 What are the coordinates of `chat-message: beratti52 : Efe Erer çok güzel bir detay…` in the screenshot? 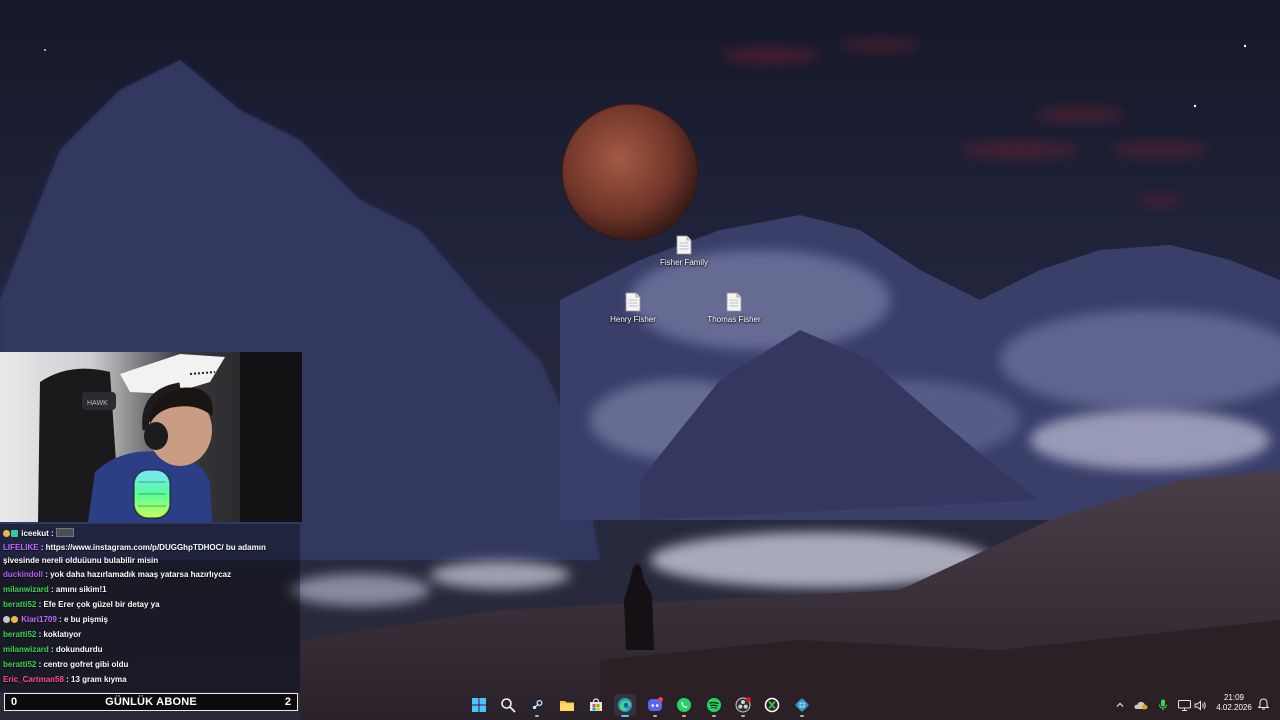 It's located at (150, 604).